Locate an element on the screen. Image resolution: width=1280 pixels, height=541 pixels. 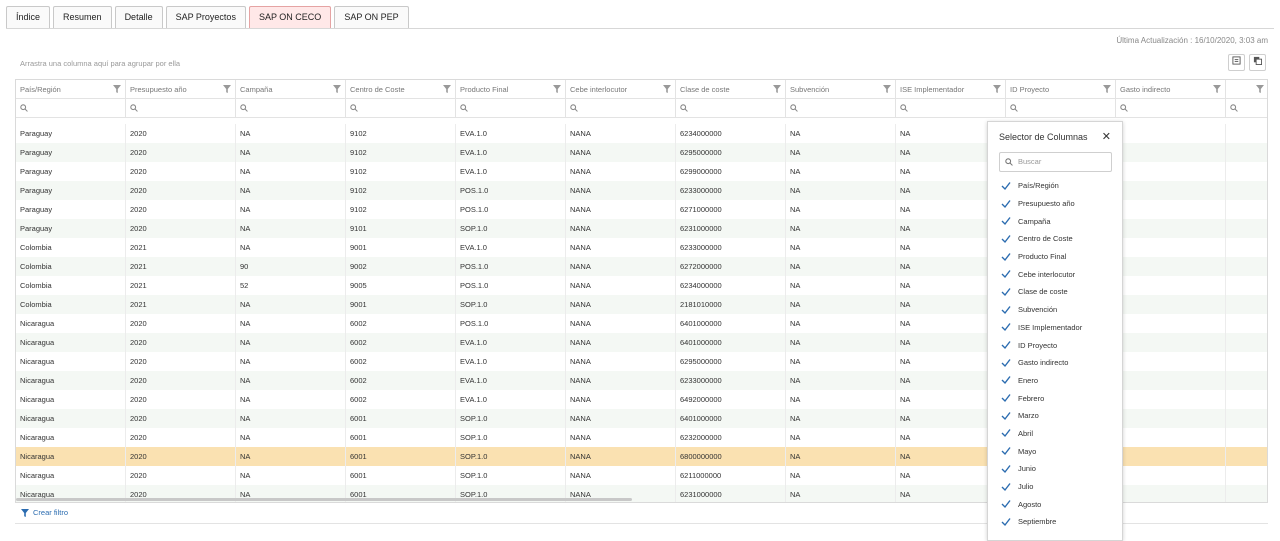
column-search-input: Buscar is located at coordinates (1055, 162).